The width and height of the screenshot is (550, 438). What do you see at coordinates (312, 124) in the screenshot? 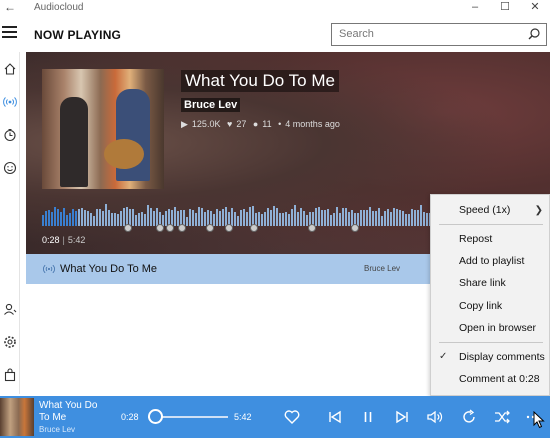
I see `upload-age: 4 months ago` at bounding box center [312, 124].